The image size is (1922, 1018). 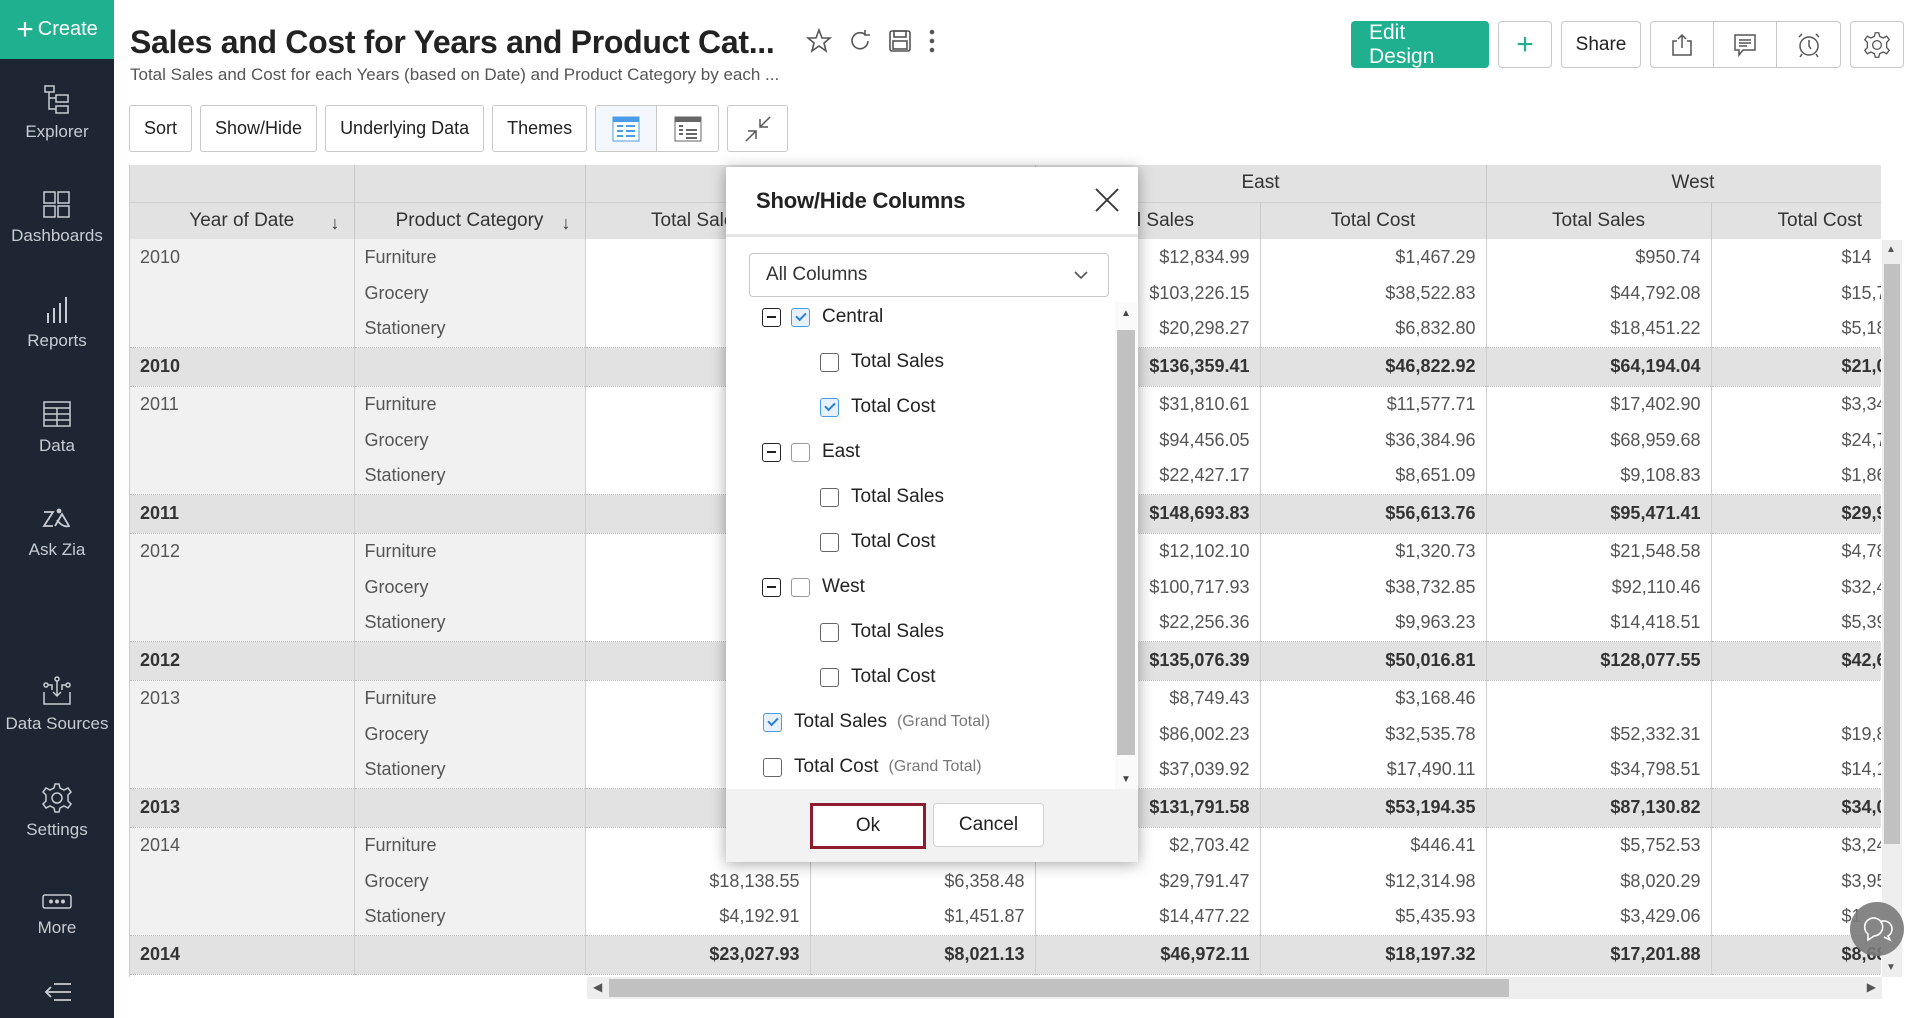 I want to click on sort-button: Sort, so click(x=161, y=128).